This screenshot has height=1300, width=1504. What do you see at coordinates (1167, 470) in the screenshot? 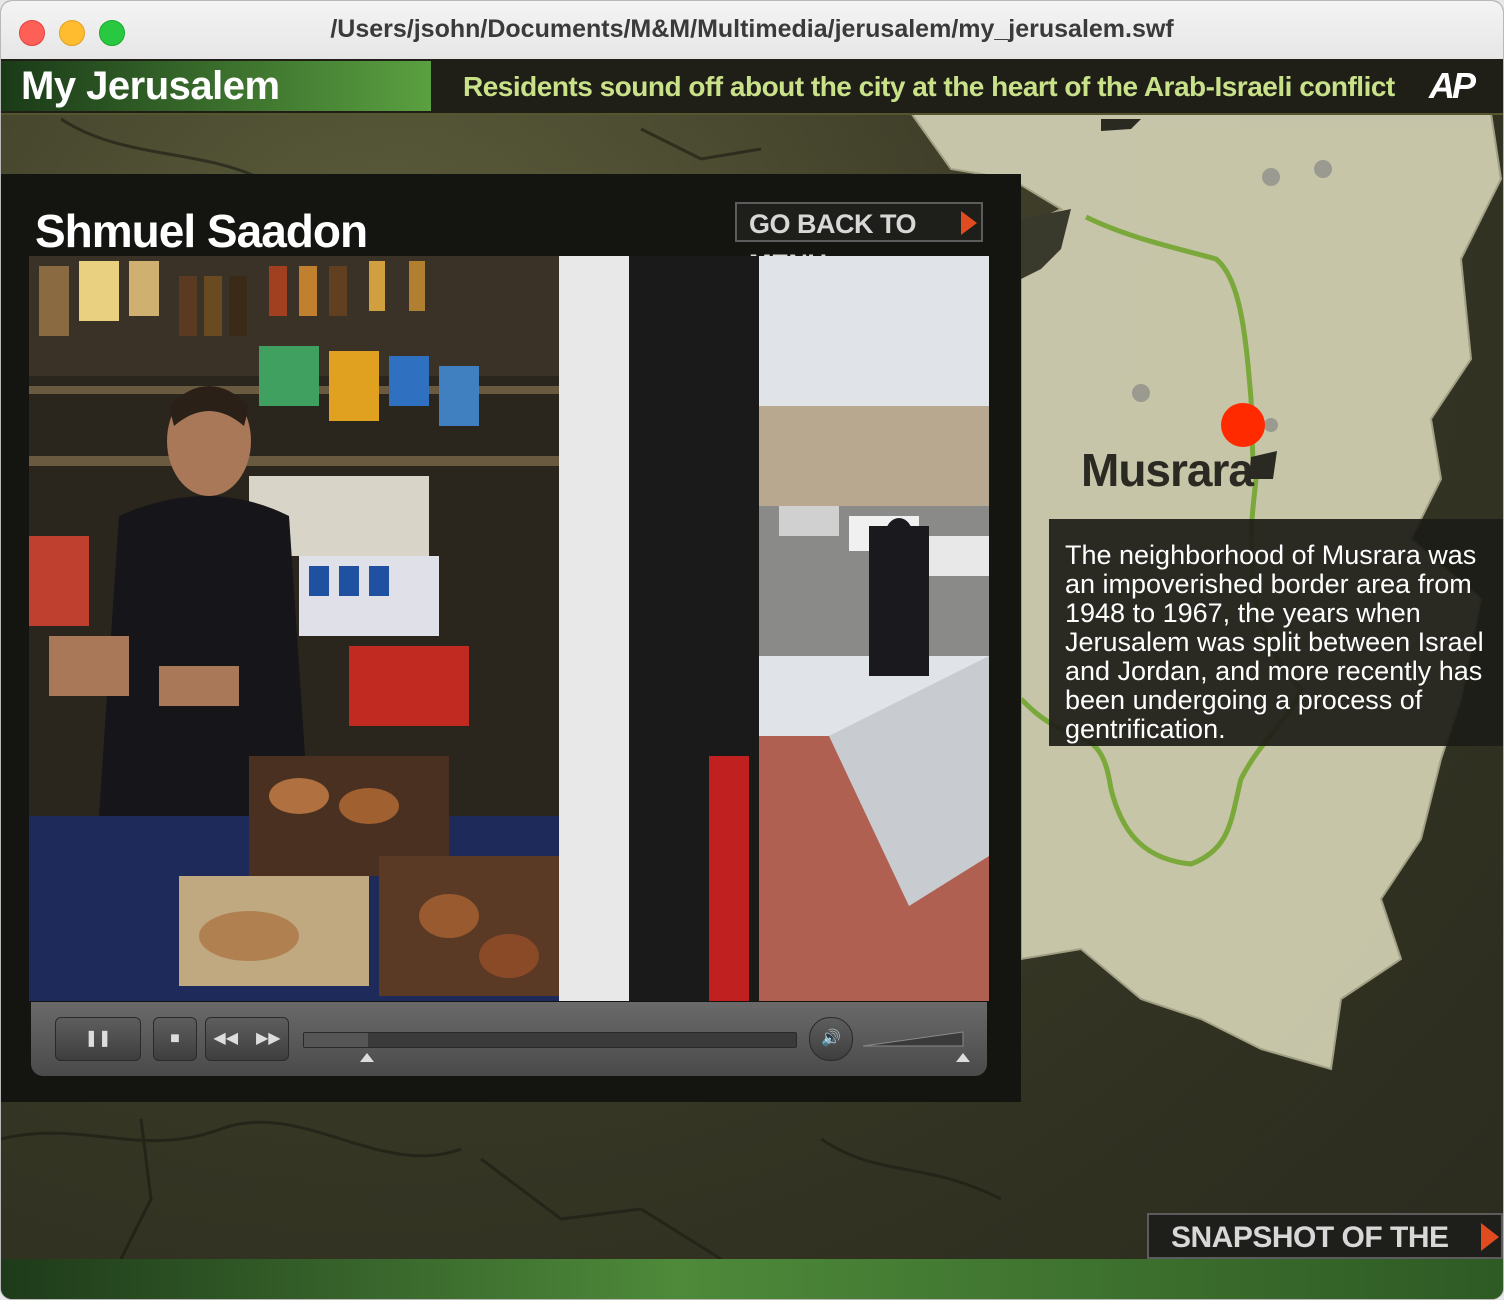
I see `neighborhood-label: Musrara` at bounding box center [1167, 470].